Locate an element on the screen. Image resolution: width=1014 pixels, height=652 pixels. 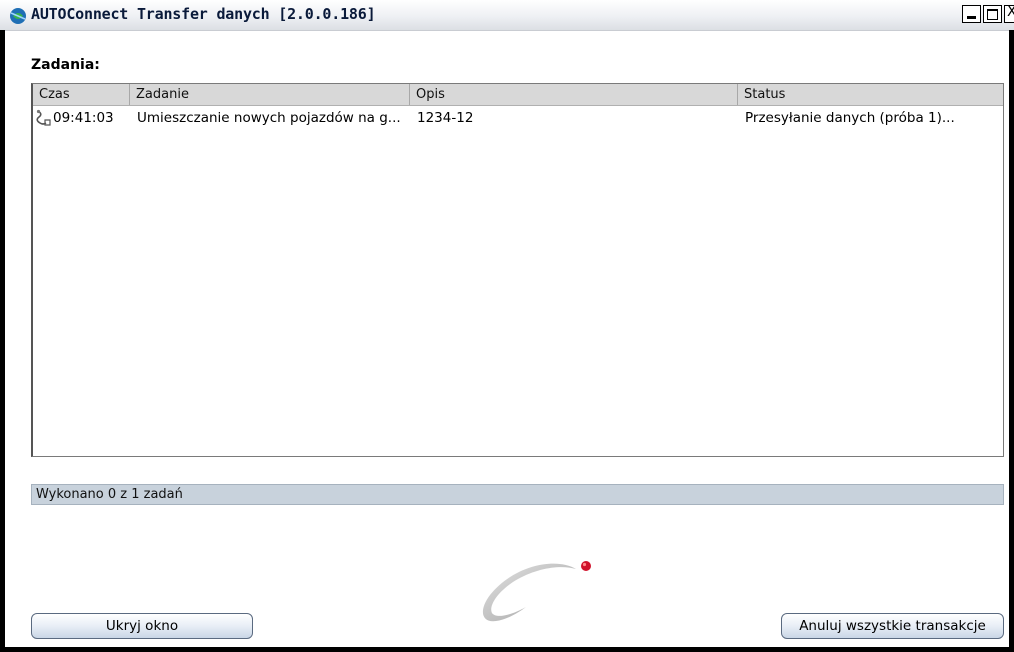
row-description: 1234-12 is located at coordinates (445, 118).